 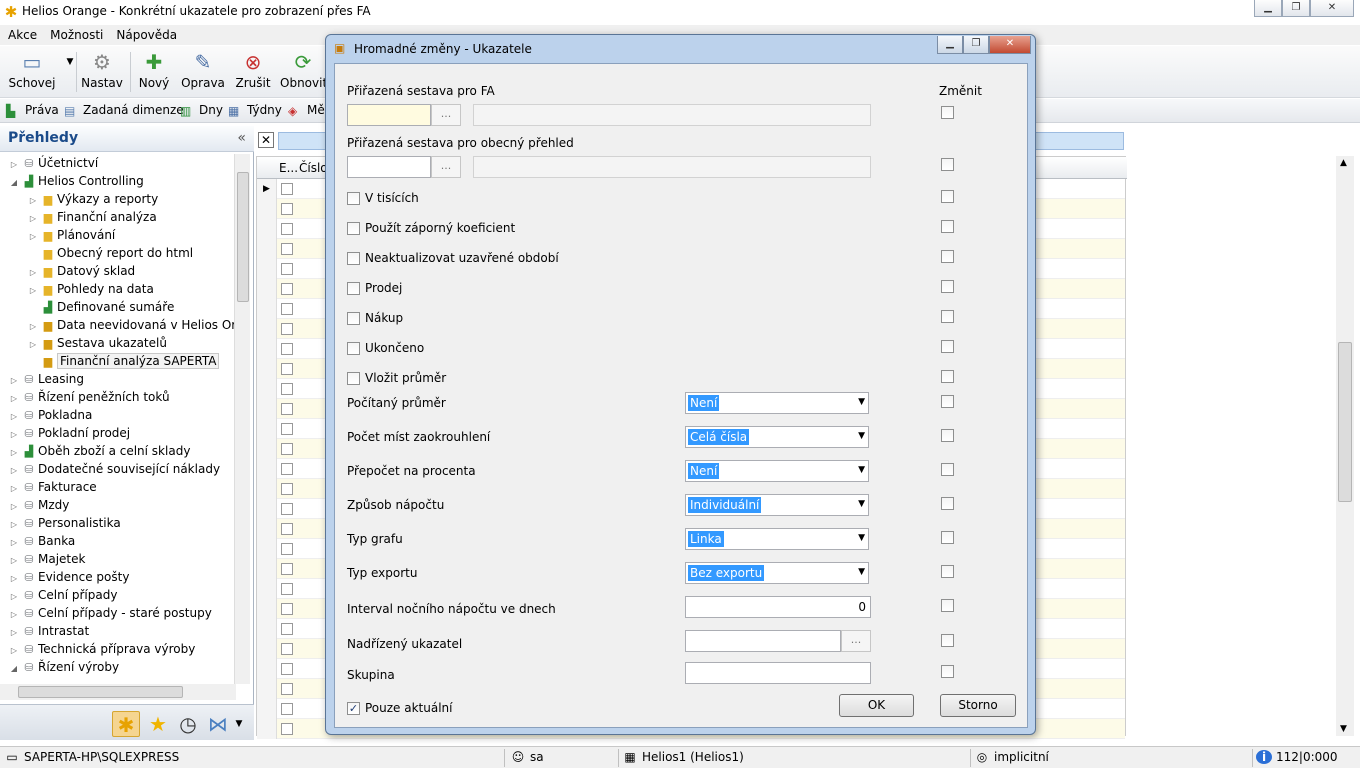 What do you see at coordinates (14, 669) in the screenshot?
I see `expanded-arrow-icon: ◢` at bounding box center [14, 669].